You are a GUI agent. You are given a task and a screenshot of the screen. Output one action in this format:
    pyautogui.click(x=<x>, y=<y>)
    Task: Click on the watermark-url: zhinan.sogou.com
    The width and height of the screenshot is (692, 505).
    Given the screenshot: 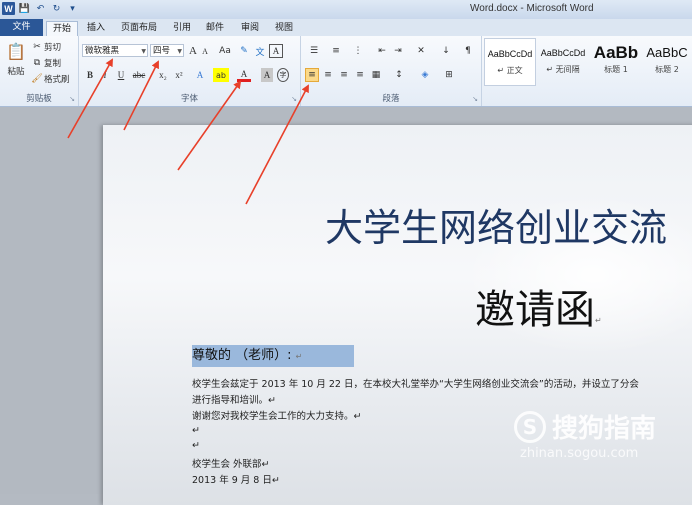 What is the action you would take?
    pyautogui.click(x=579, y=453)
    